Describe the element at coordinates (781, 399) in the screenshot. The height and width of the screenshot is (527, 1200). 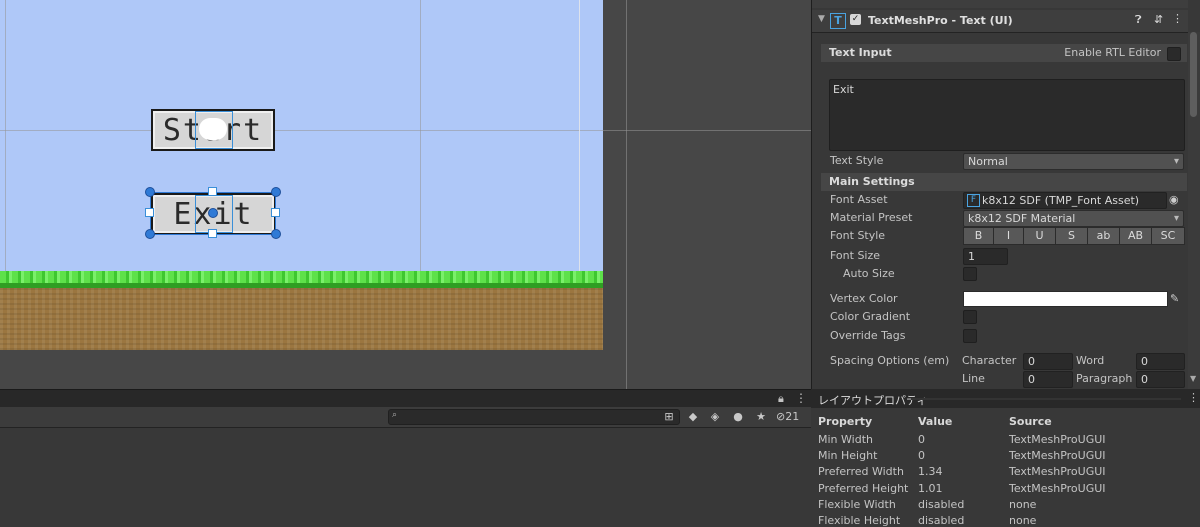
I see `lock-icon: 🔒︎` at that location.